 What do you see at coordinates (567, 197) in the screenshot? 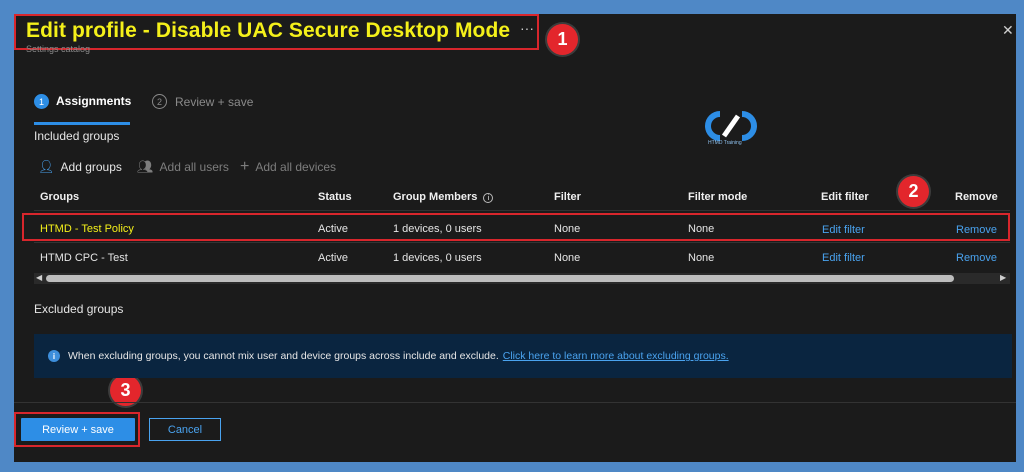
I see `column-header-filter: Filter` at bounding box center [567, 197].